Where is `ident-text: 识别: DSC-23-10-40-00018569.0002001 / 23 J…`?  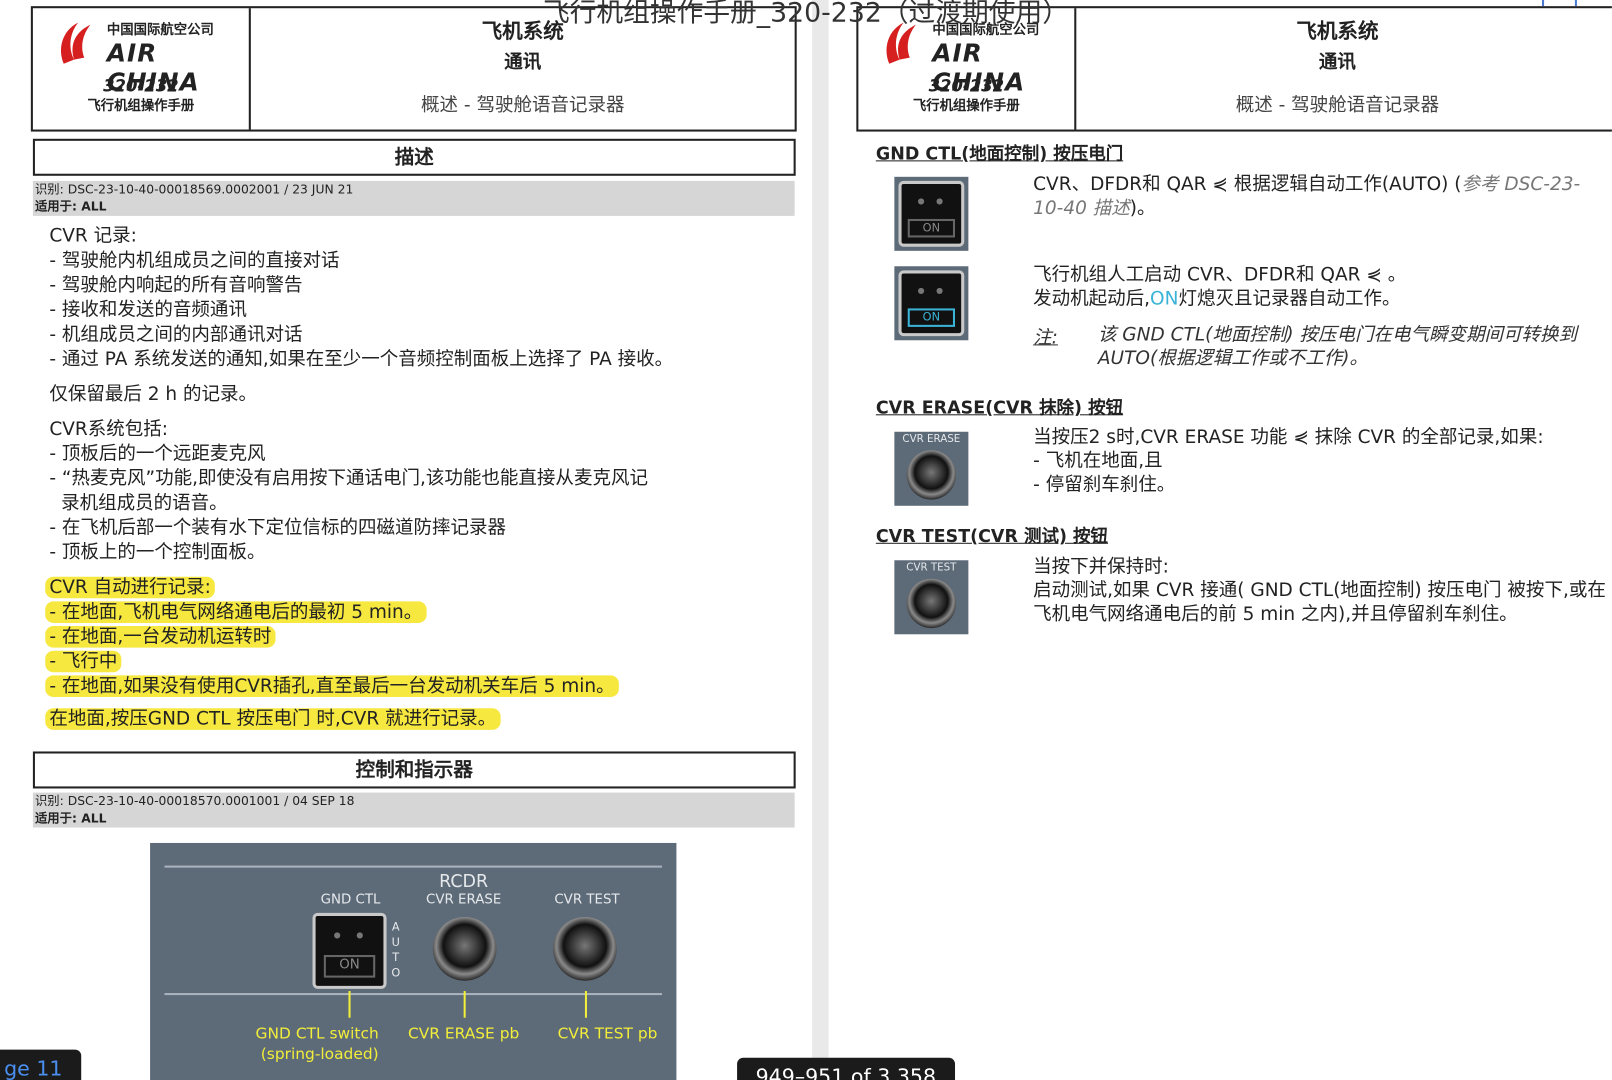 ident-text: 识别: DSC-23-10-40-00018569.0002001 / 23 J… is located at coordinates (194, 189).